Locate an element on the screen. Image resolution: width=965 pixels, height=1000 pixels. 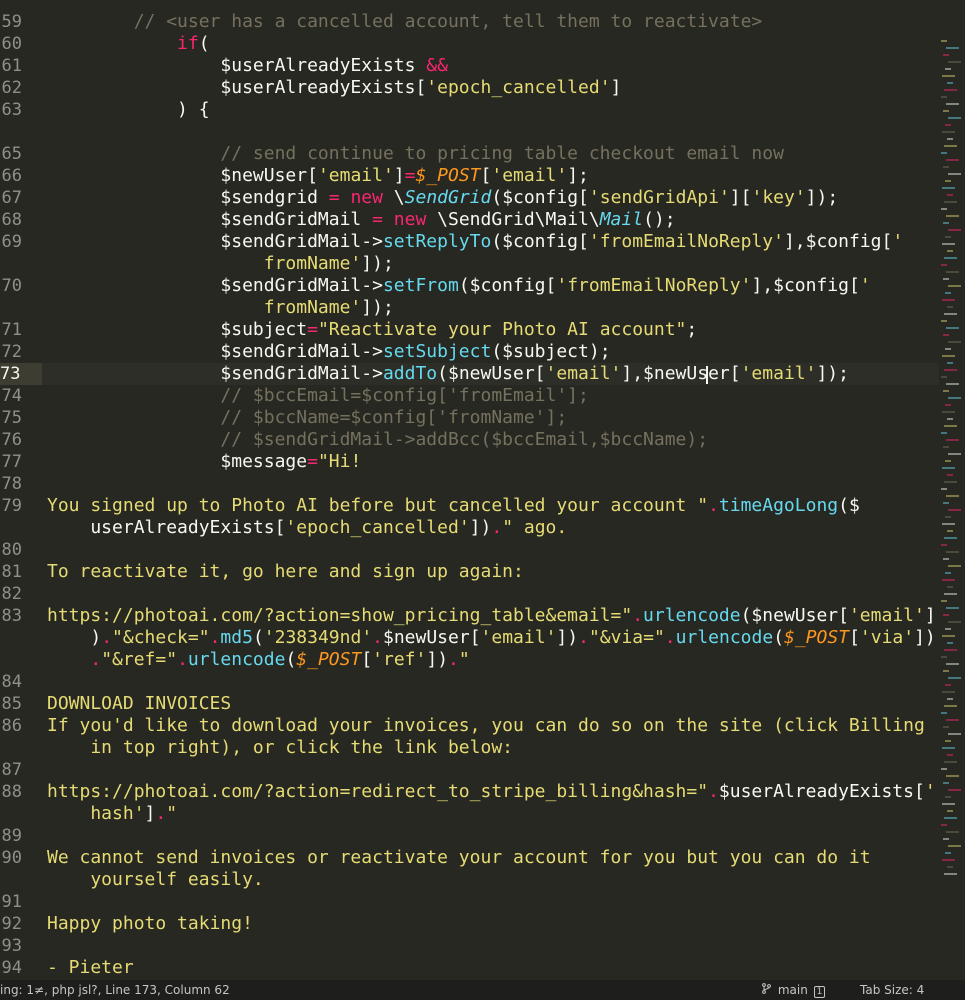
code-token: ($config[ is located at coordinates (507, 285).